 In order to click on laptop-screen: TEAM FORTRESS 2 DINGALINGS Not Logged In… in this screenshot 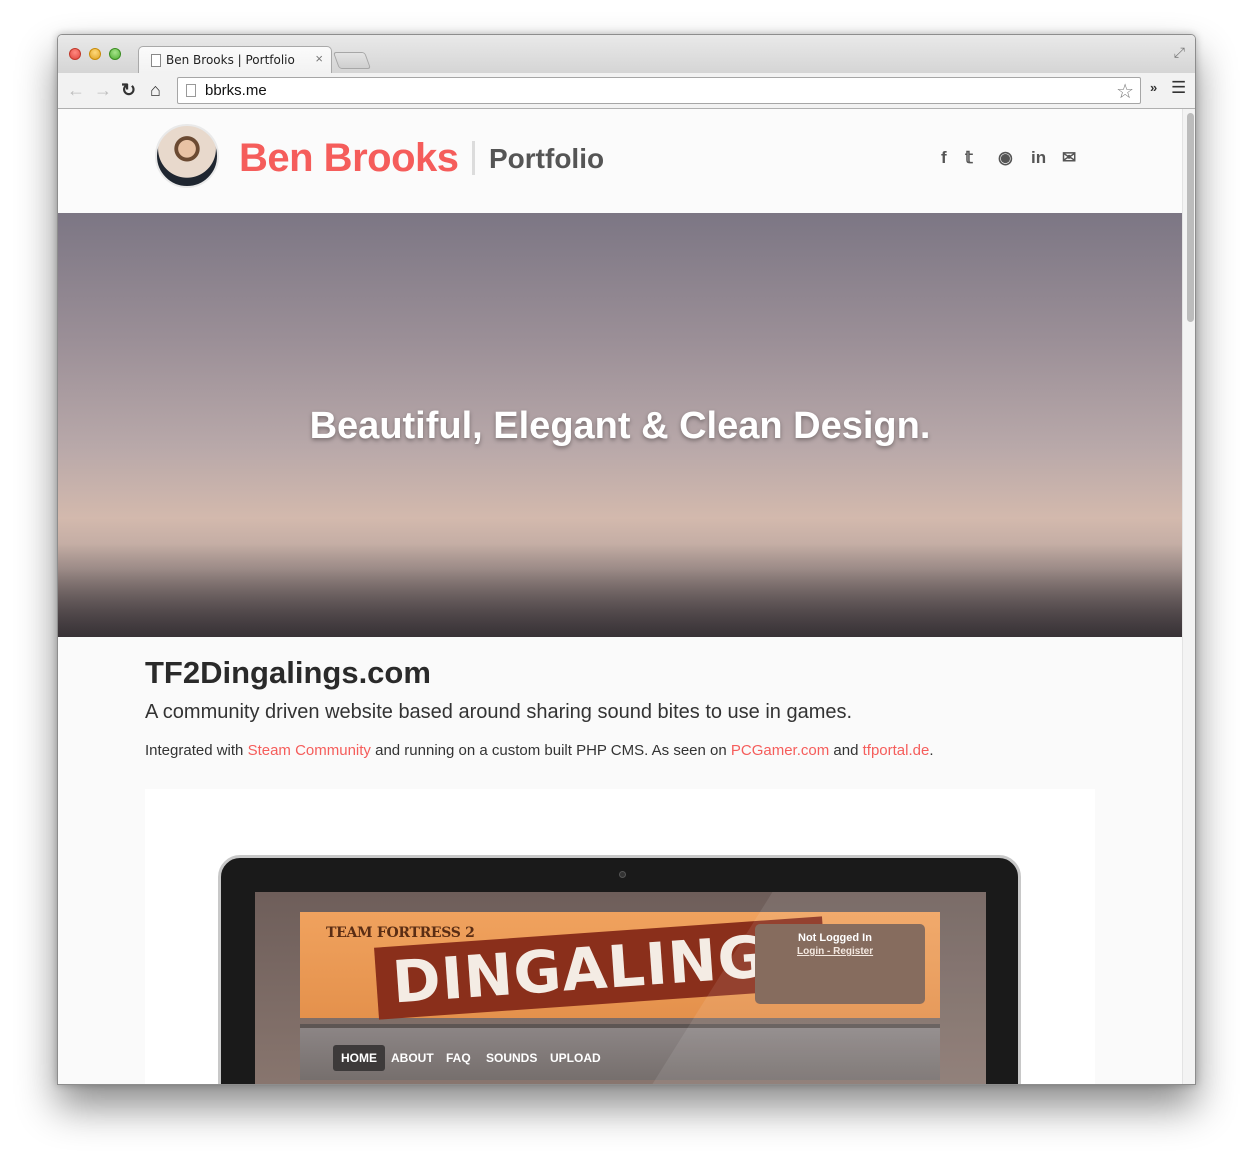, I will do `click(620, 988)`.